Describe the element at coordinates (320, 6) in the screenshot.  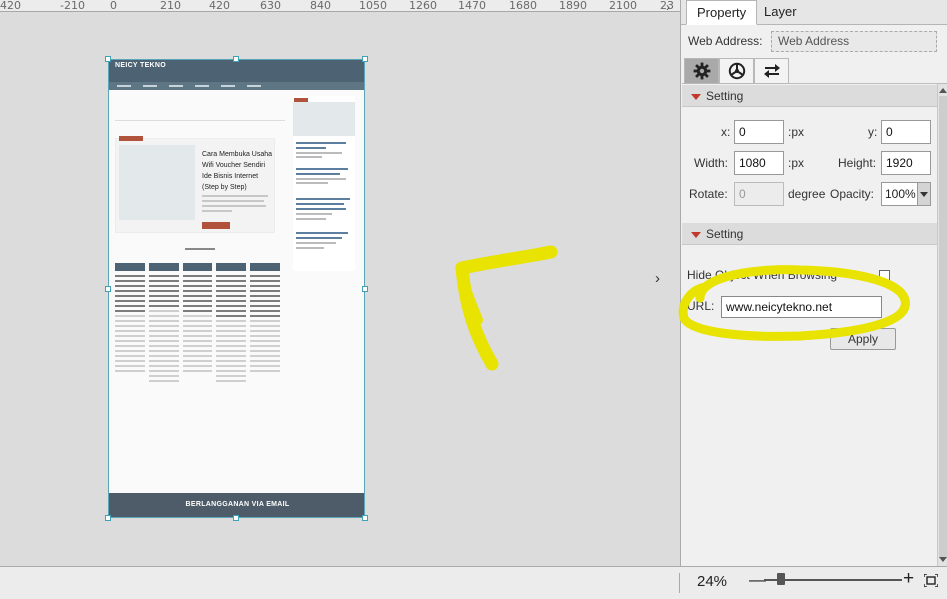
I see `ruler-tick: 840` at that location.